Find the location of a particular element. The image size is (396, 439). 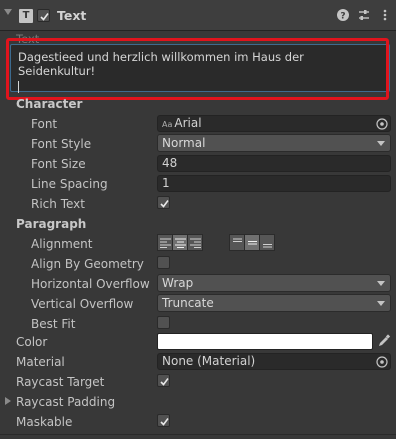

align-bottom-icon is located at coordinates (267, 246).